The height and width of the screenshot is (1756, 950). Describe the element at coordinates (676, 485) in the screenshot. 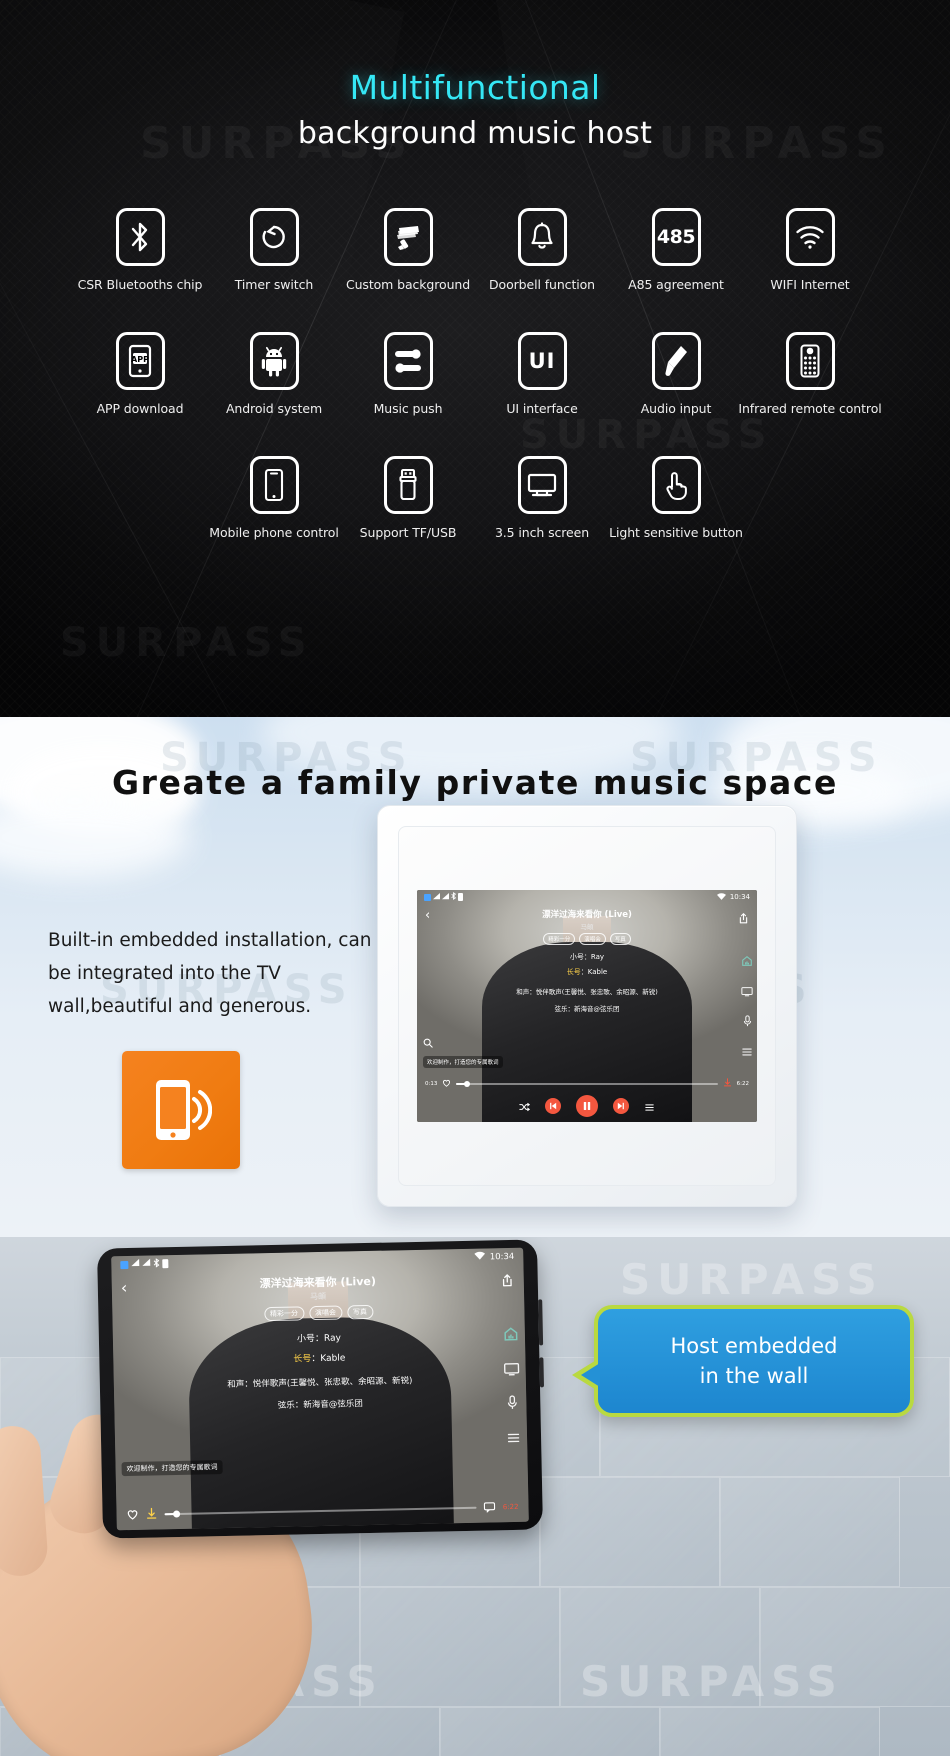

I see `touch-hand-icon` at that location.